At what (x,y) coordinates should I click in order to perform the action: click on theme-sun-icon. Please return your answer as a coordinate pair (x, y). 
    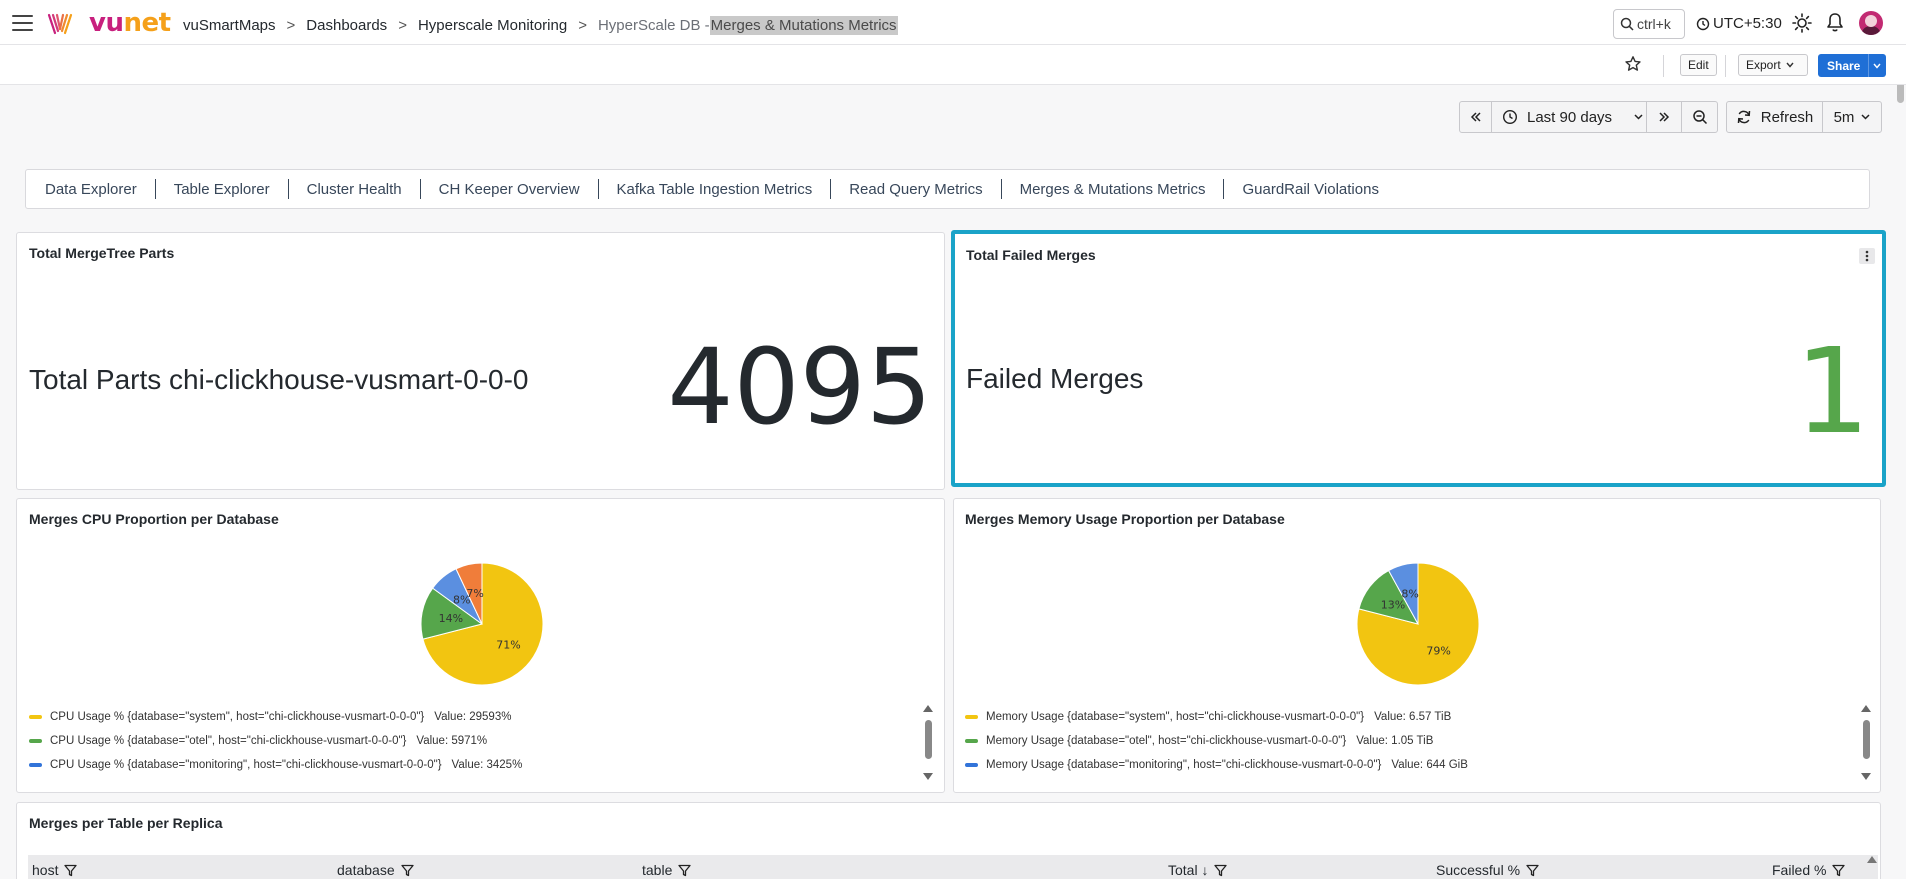
    Looking at the image, I should click on (1802, 23).